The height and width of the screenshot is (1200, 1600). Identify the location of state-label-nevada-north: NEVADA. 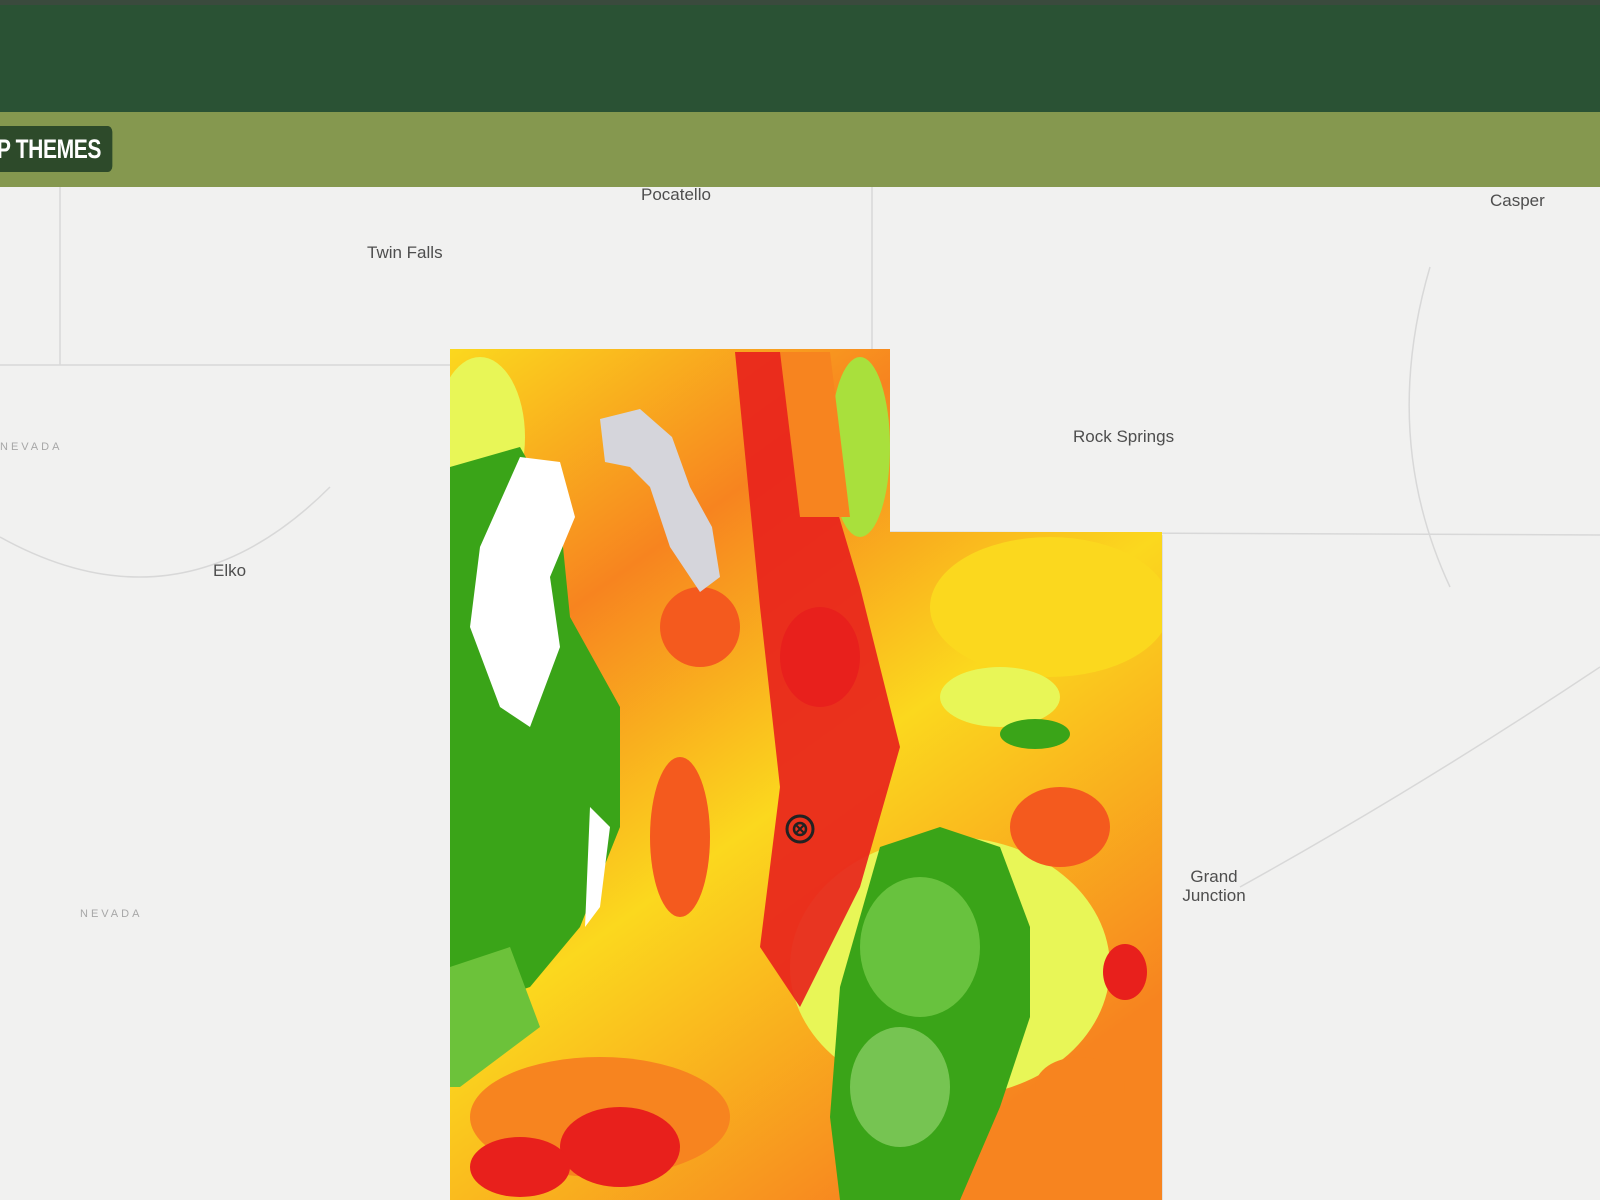
(31, 447).